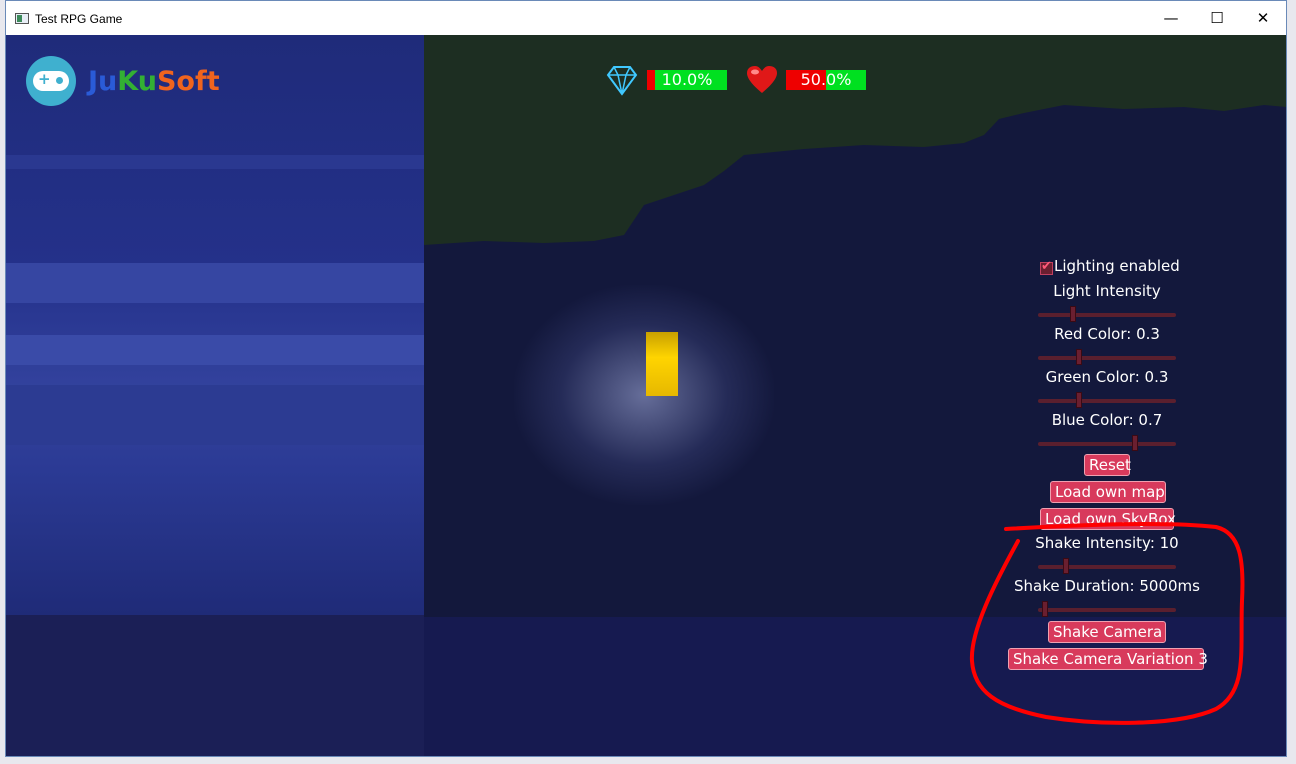 The width and height of the screenshot is (1296, 764). I want to click on jukusoft-logo: JuKuSoft, so click(123, 81).